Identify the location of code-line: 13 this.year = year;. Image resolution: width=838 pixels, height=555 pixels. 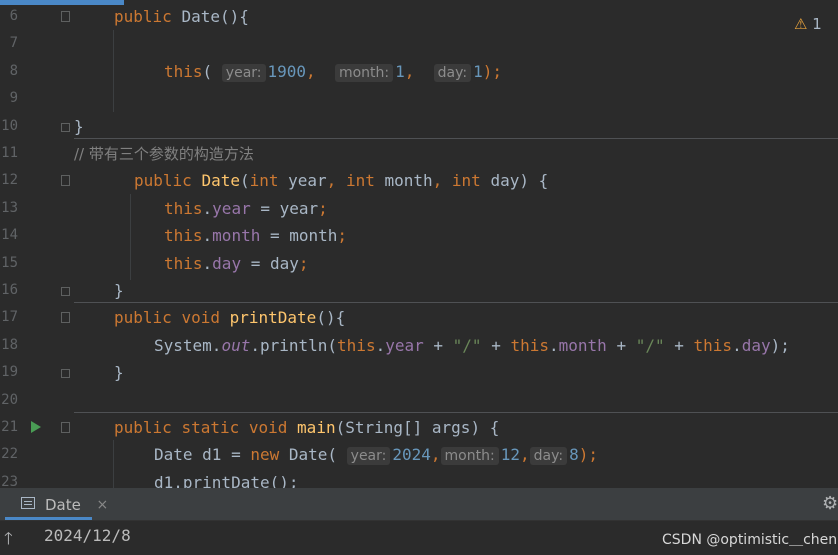
(419, 208).